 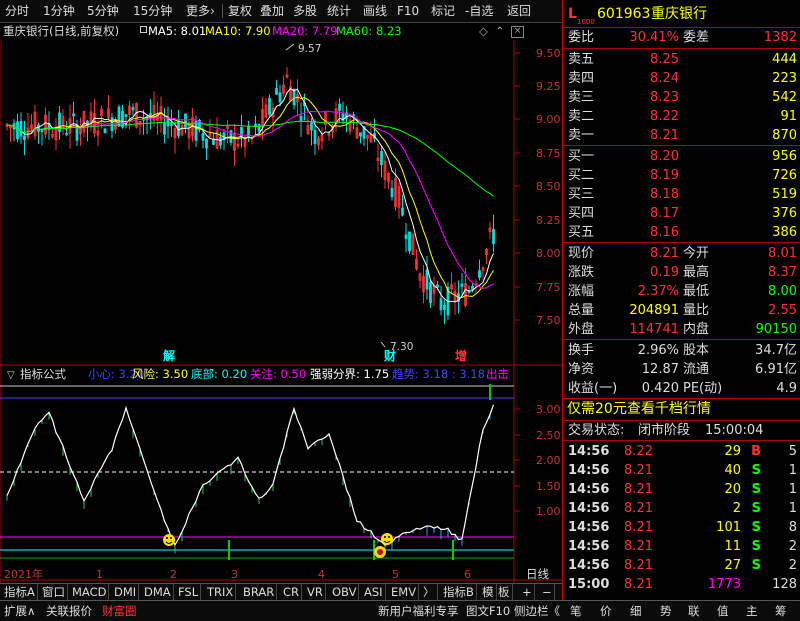 I want to click on tab-indicator-a: 指标A, so click(x=20, y=592).